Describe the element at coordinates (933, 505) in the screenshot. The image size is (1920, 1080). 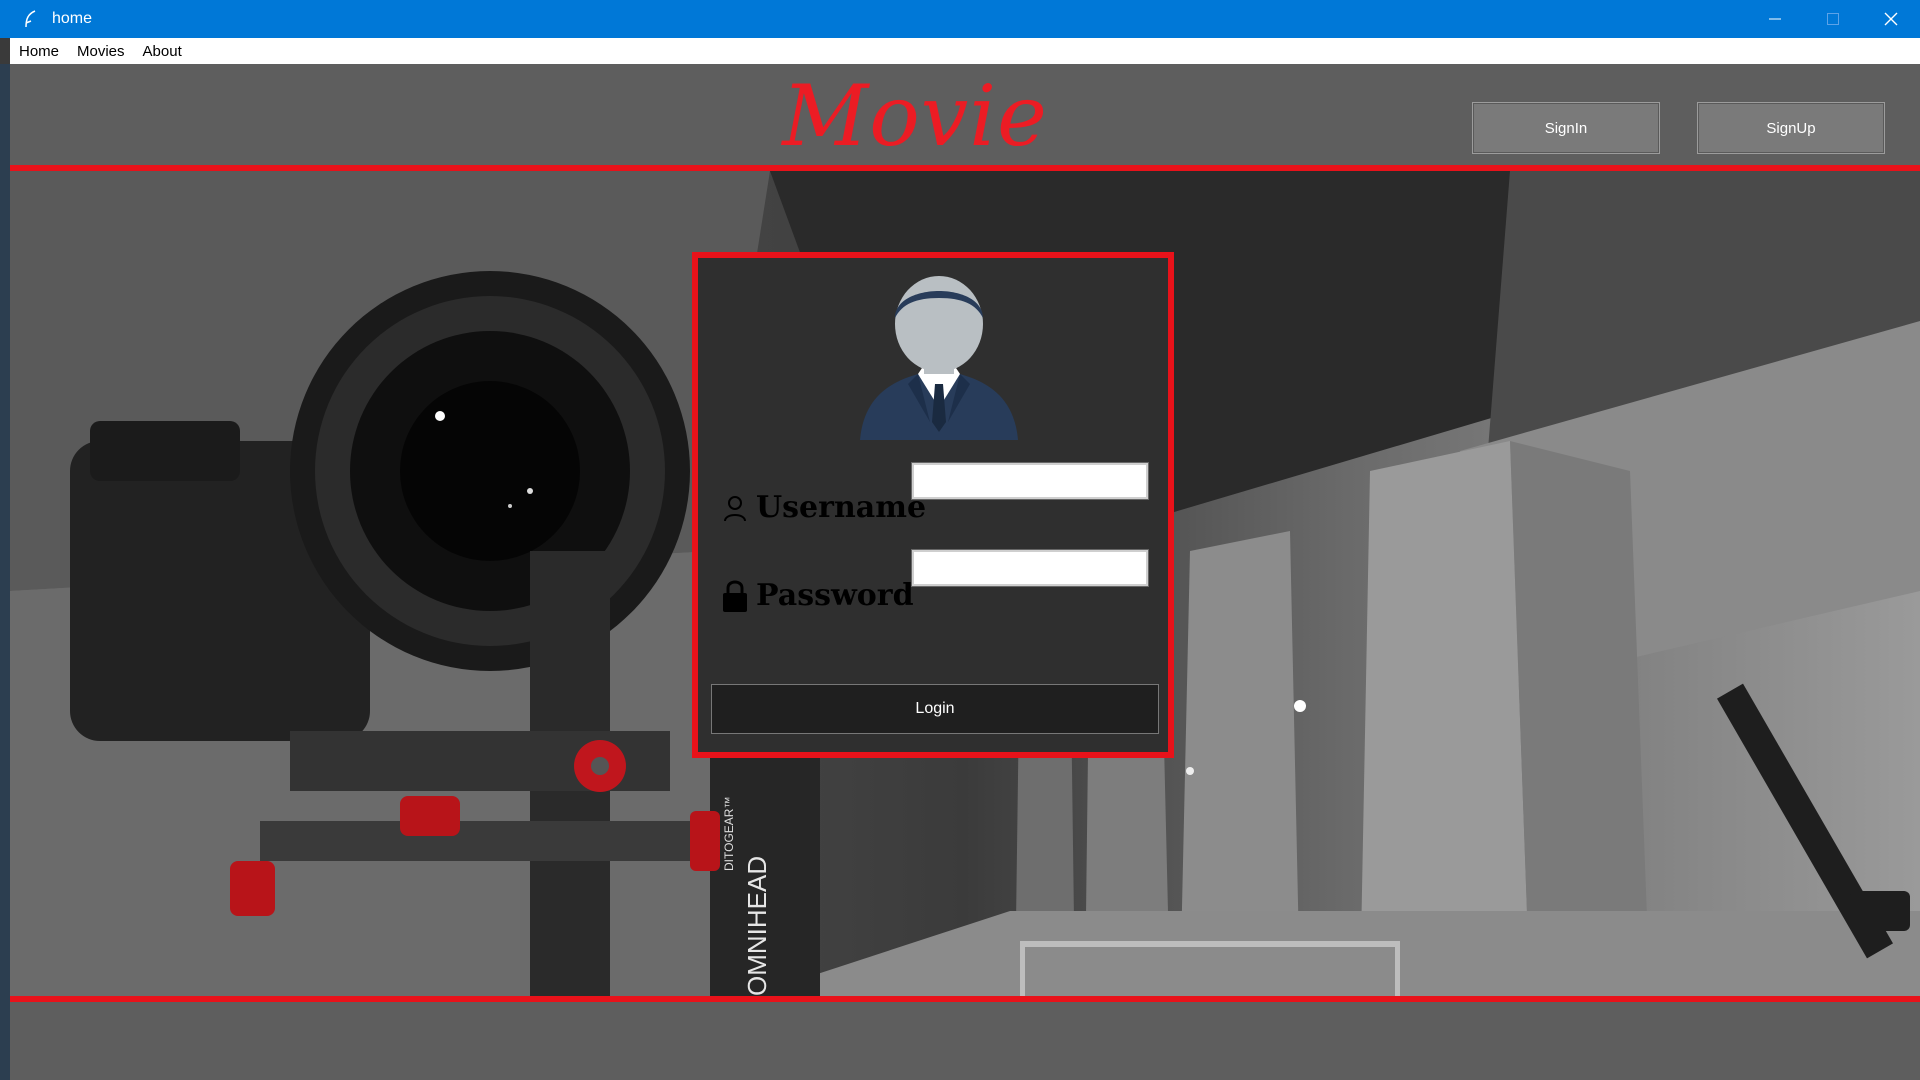
I see `login-panel: Username Password Login` at that location.